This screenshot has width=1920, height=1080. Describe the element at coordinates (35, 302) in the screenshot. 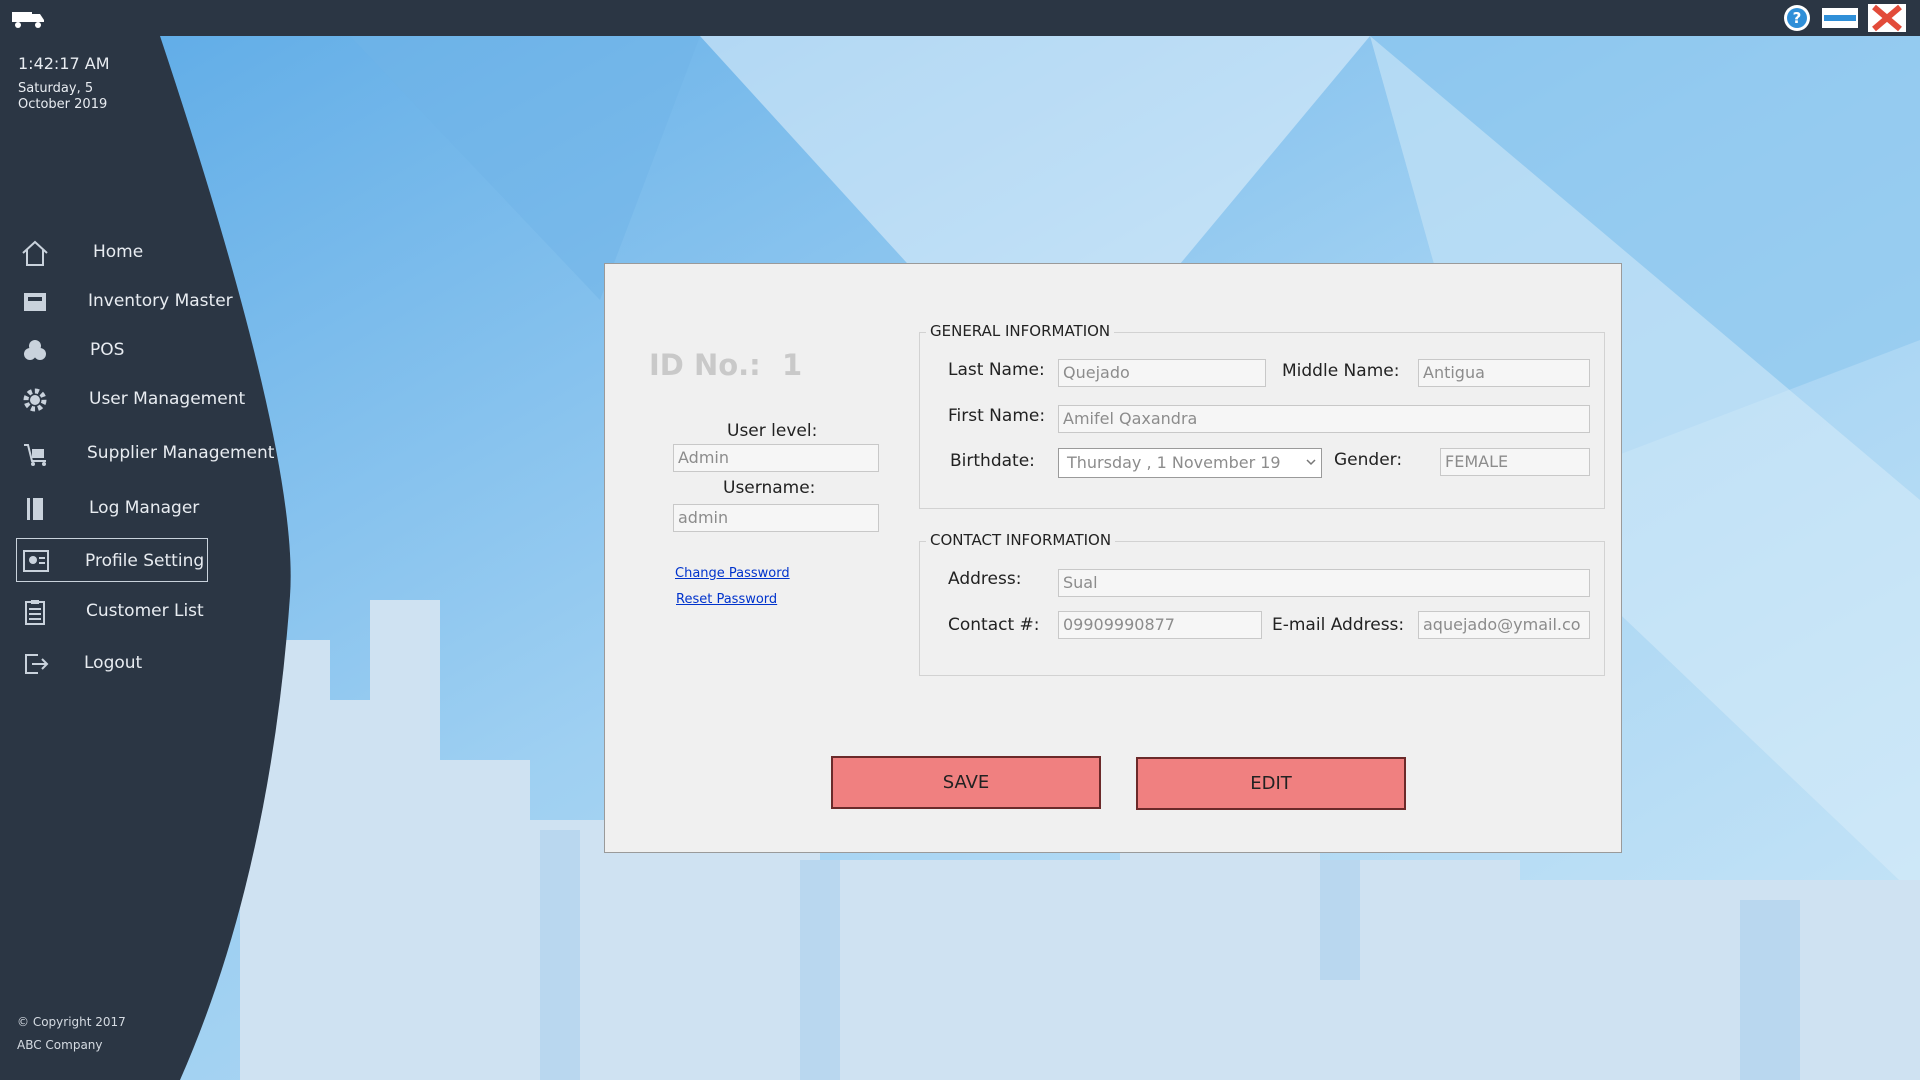

I see `inventory-icon` at that location.